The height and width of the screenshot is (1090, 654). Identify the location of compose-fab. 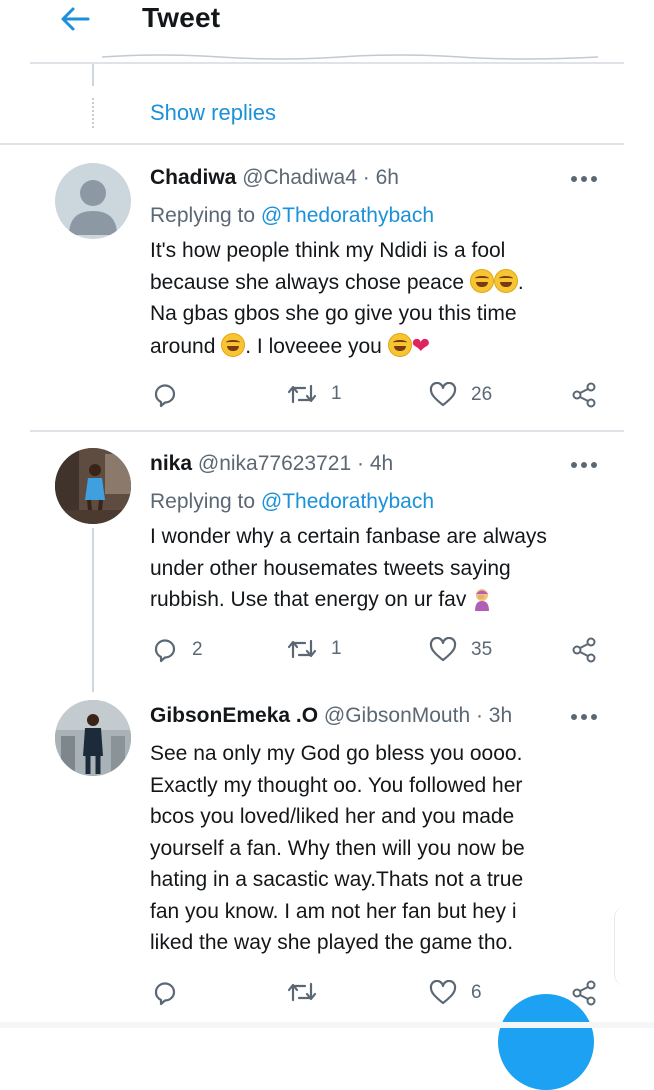
(546, 1042).